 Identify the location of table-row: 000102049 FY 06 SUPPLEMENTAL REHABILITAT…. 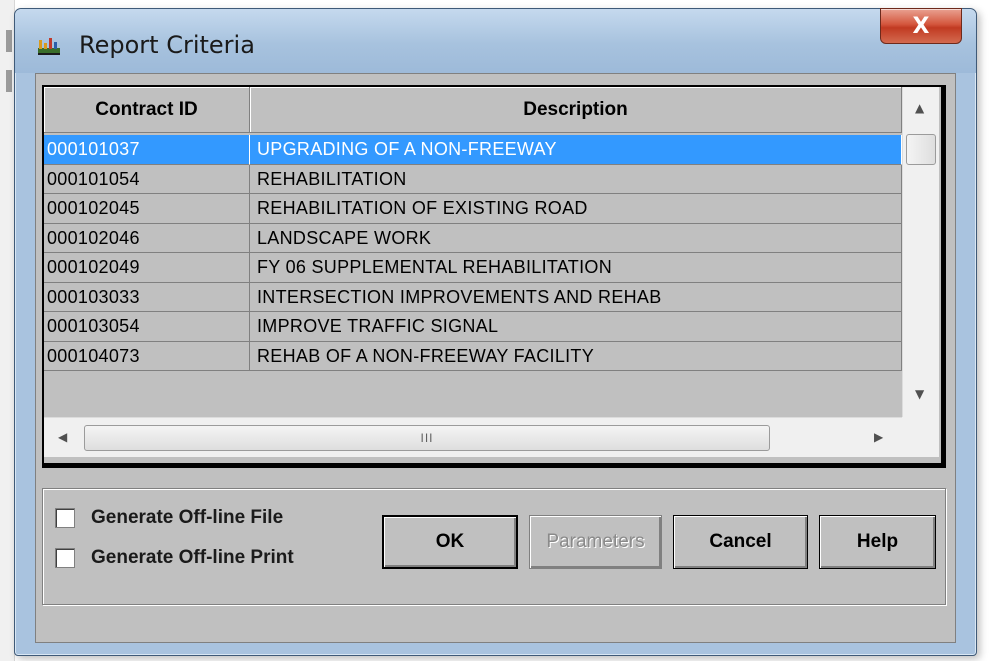
(473, 268).